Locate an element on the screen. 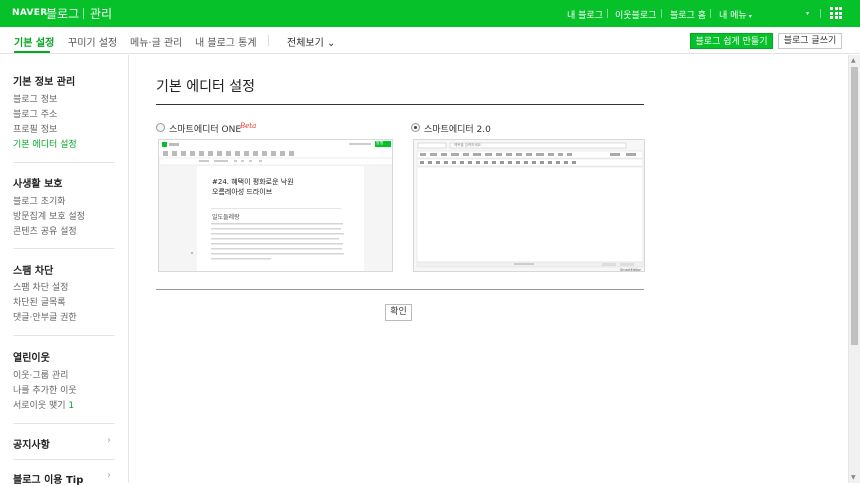  sidebar-item-editor-settings: 기본 에디터 설정 is located at coordinates (45, 143).